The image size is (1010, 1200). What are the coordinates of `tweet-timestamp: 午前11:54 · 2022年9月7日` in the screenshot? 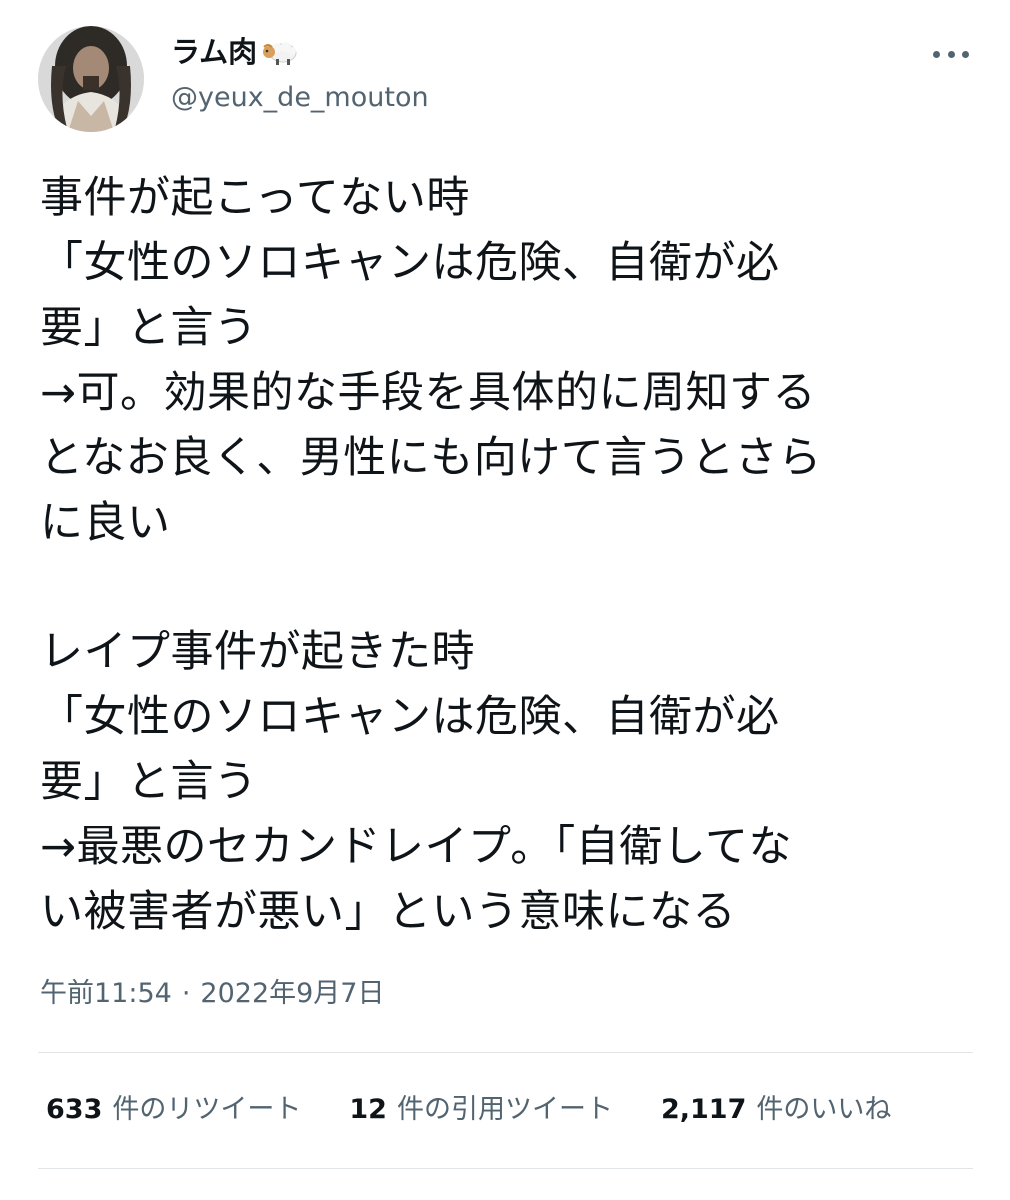 It's located at (212, 994).